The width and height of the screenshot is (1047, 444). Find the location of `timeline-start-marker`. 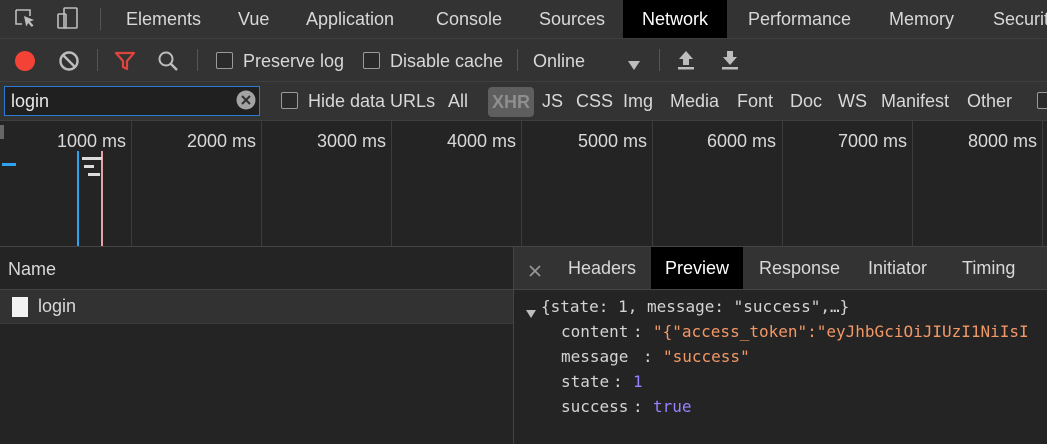

timeline-start-marker is located at coordinates (2, 132).